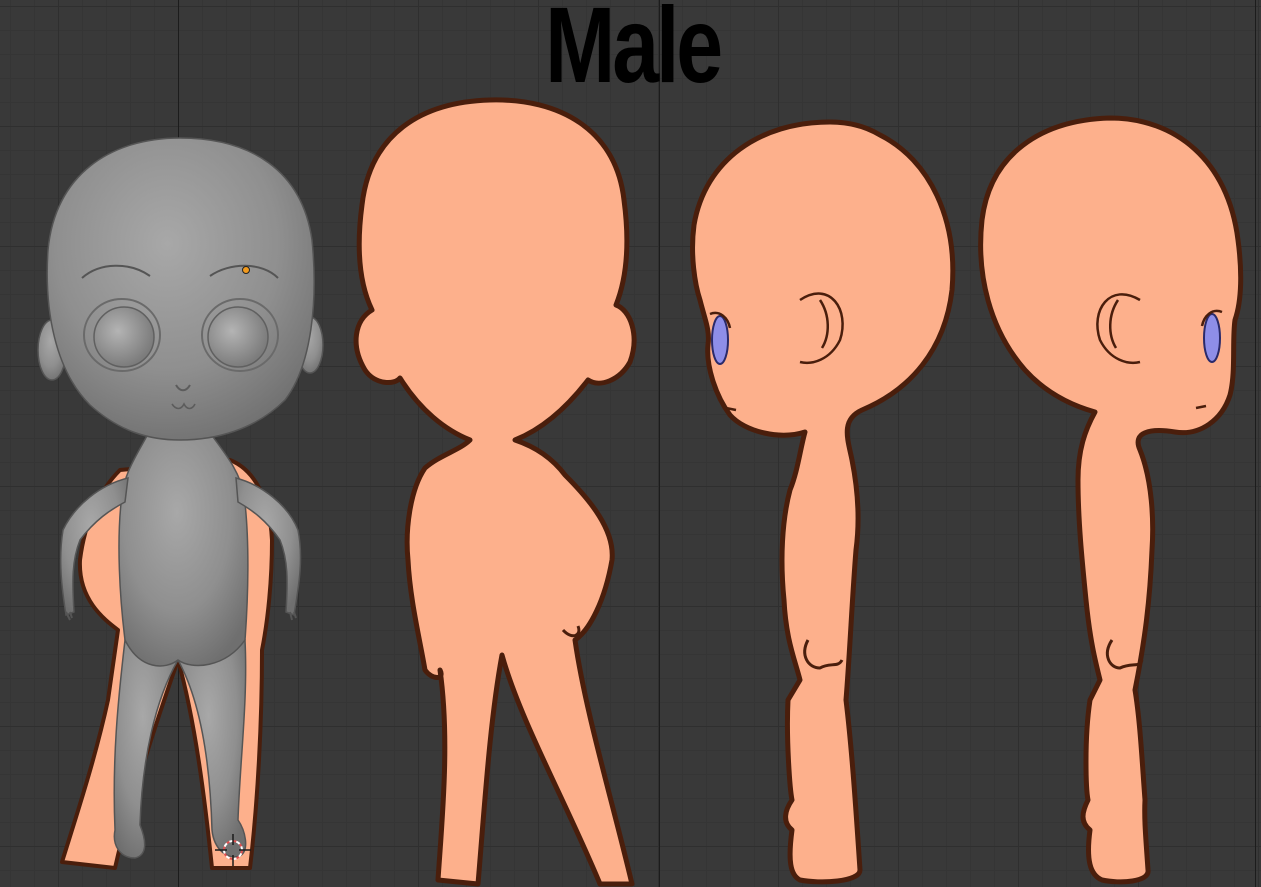 The width and height of the screenshot is (1261, 887). I want to click on selected-vertex, so click(246, 270).